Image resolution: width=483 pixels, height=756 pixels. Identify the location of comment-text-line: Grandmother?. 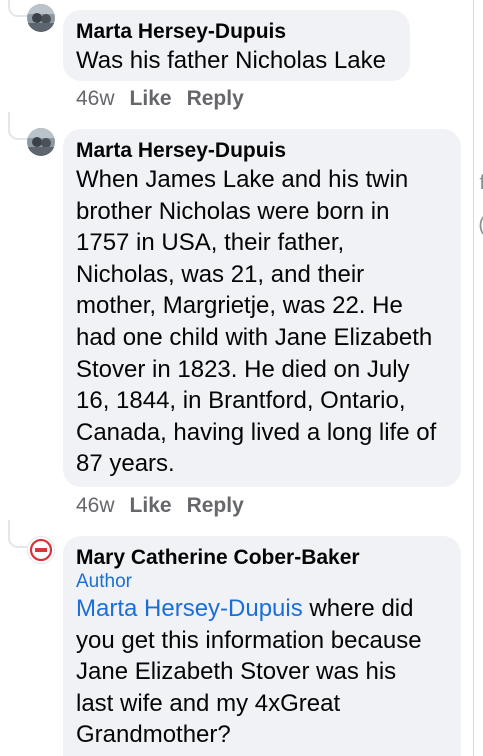
(153, 735).